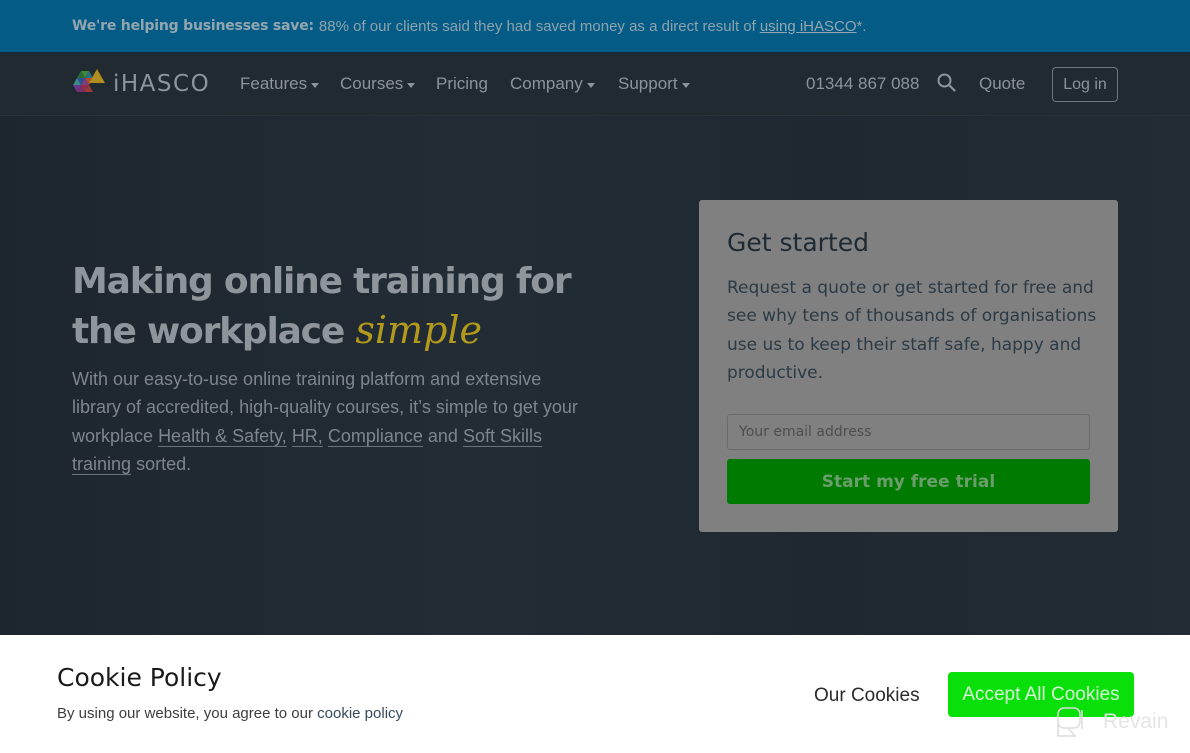 The image size is (1190, 753). What do you see at coordinates (322, 281) in the screenshot?
I see `headline-line1: Making online training for` at bounding box center [322, 281].